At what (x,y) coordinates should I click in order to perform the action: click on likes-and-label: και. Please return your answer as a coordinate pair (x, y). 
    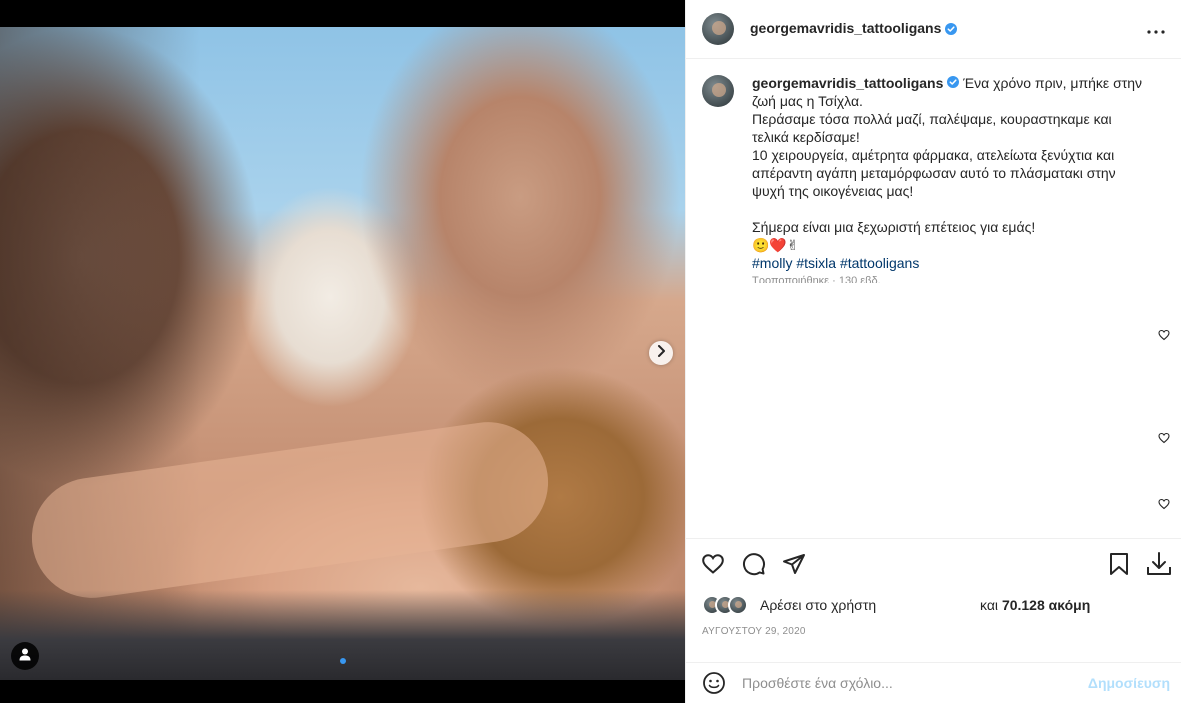
    Looking at the image, I should click on (989, 605).